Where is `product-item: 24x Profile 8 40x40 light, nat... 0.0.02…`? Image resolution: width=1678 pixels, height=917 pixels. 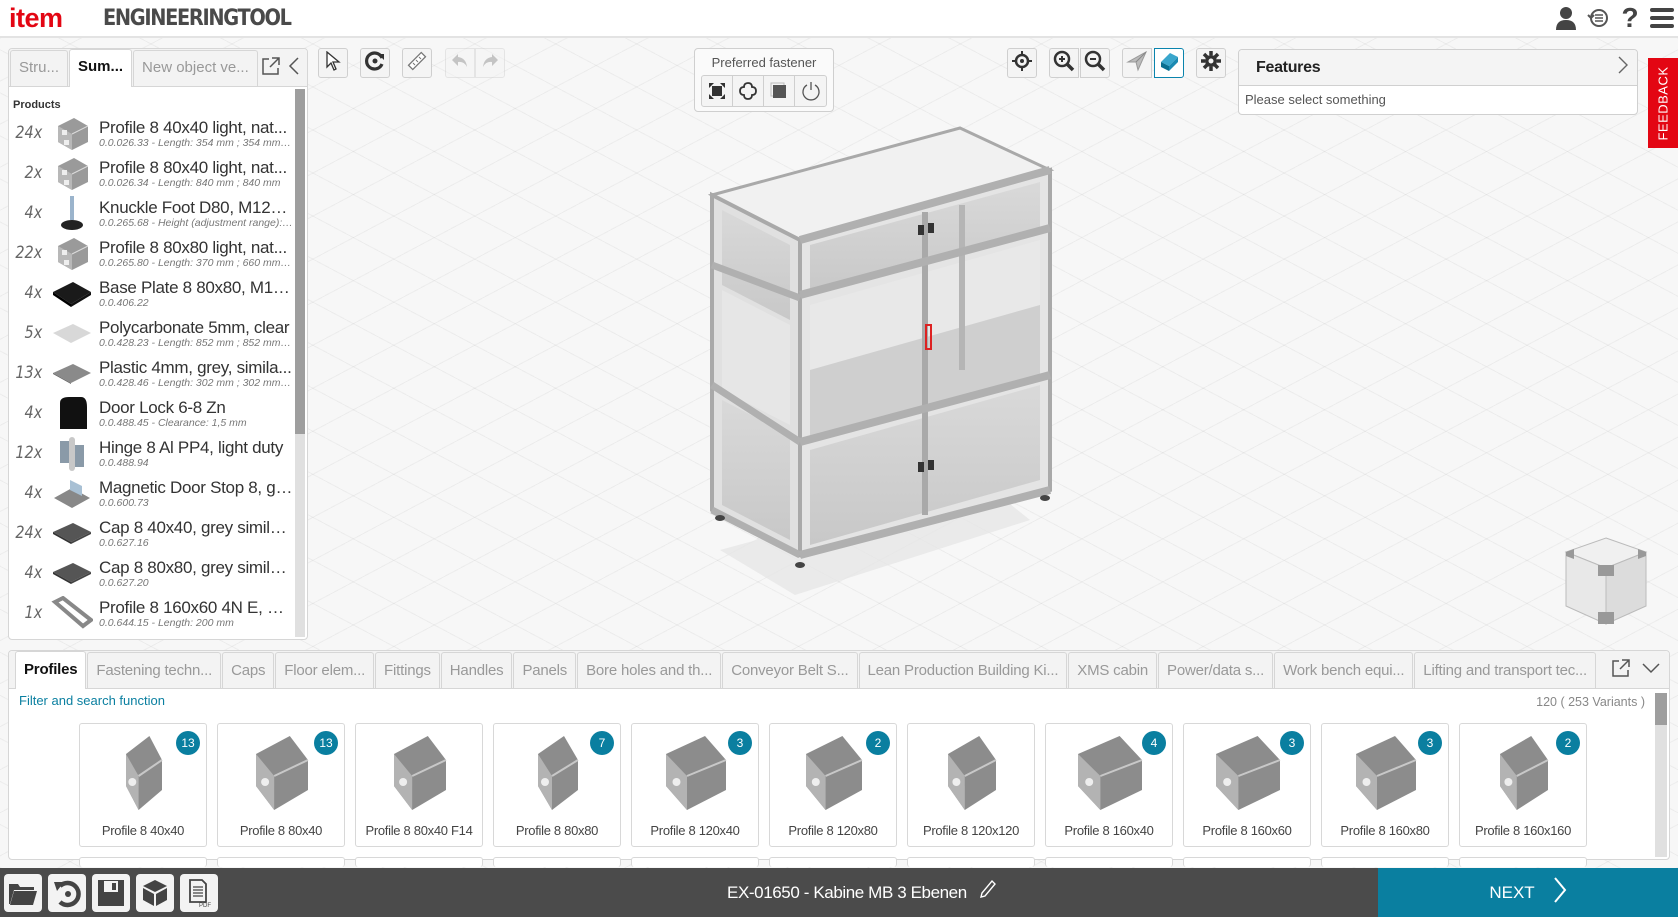
product-item: 24x Profile 8 40x40 light, nat... 0.0.02… is located at coordinates (151, 133).